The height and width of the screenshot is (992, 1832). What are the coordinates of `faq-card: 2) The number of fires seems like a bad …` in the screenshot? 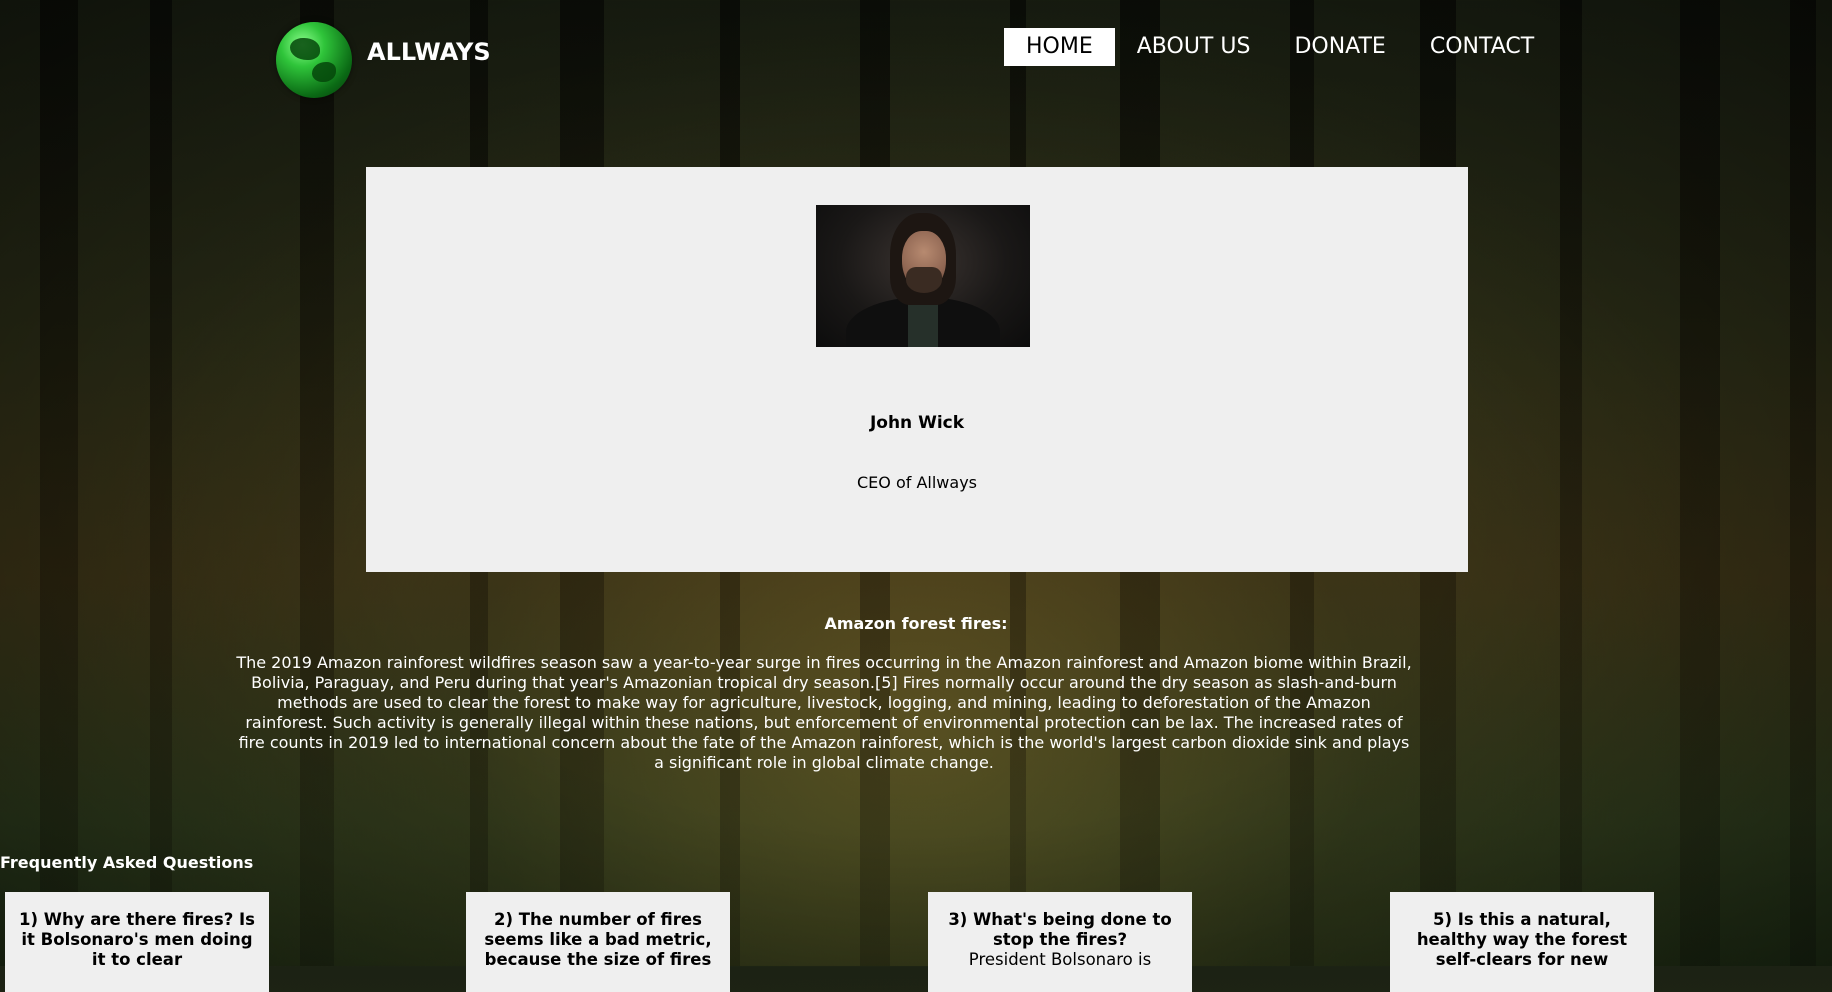 It's located at (598, 942).